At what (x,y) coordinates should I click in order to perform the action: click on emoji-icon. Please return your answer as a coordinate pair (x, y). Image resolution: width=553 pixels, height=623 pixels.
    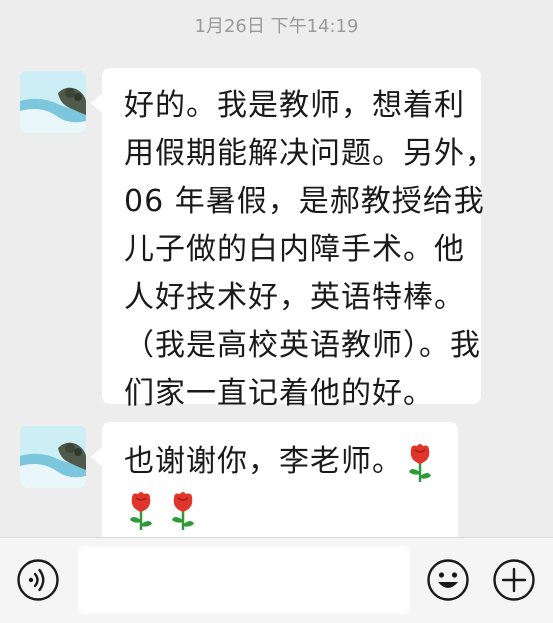
    Looking at the image, I should click on (448, 580).